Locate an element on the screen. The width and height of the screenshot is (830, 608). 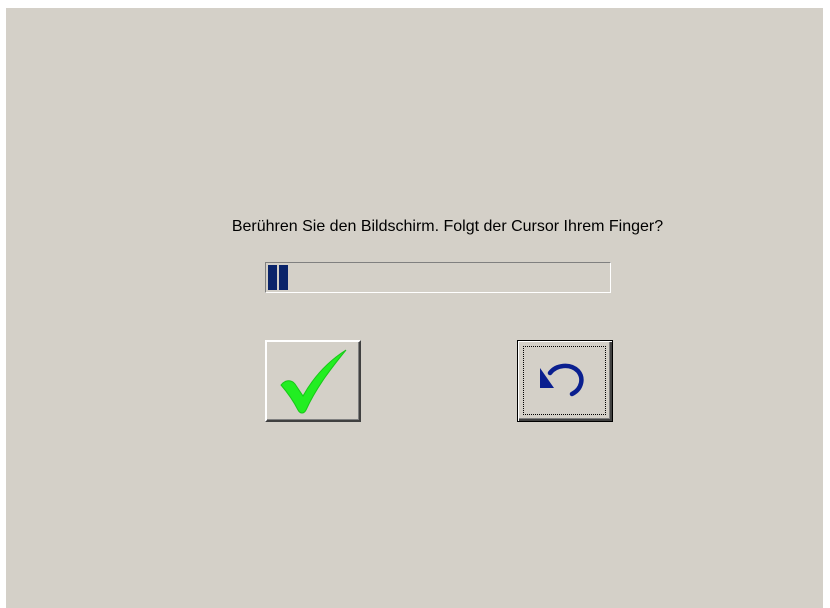
progress-track is located at coordinates (438, 277).